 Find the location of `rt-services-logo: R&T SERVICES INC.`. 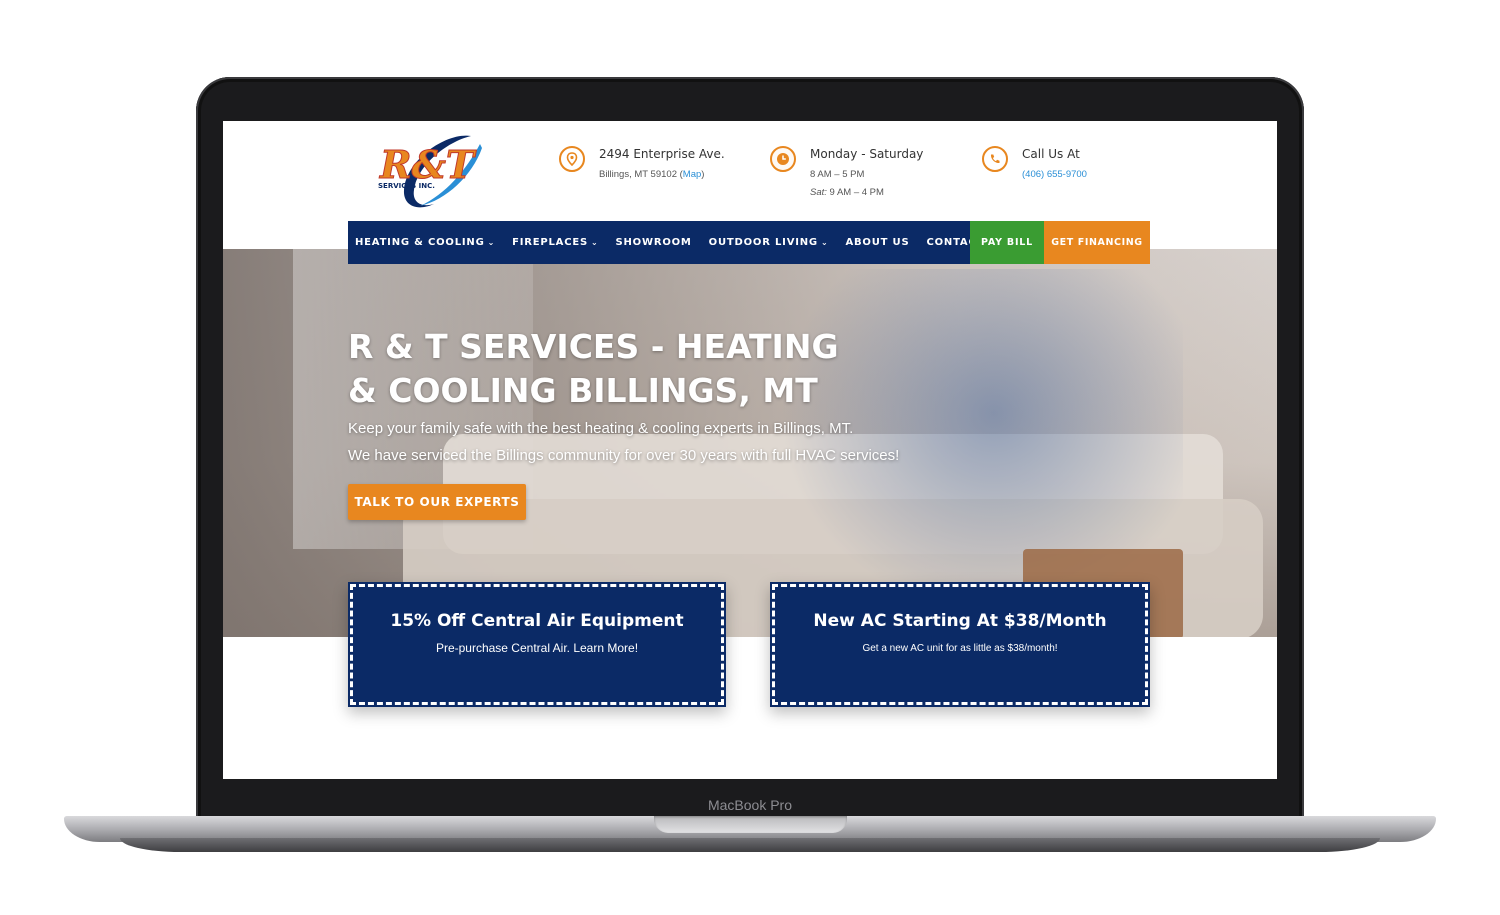

rt-services-logo: R&T SERVICES INC. is located at coordinates (432, 172).